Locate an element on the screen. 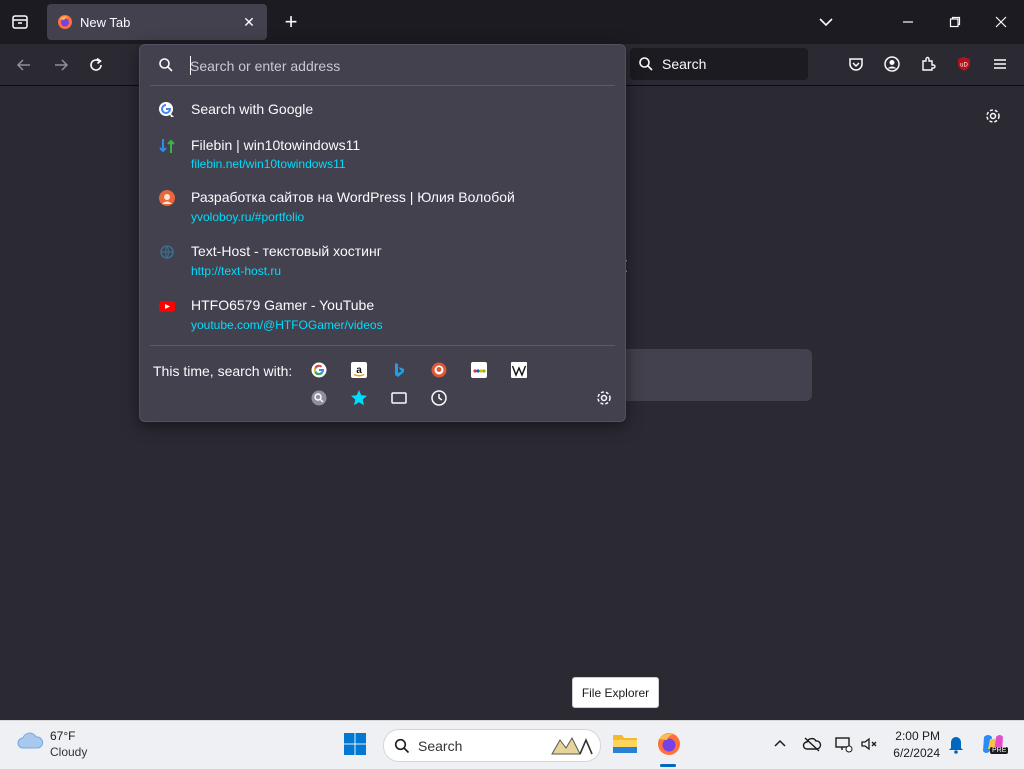 The image size is (1024, 769). one-off-search-label: This time, search with: is located at coordinates (223, 371).